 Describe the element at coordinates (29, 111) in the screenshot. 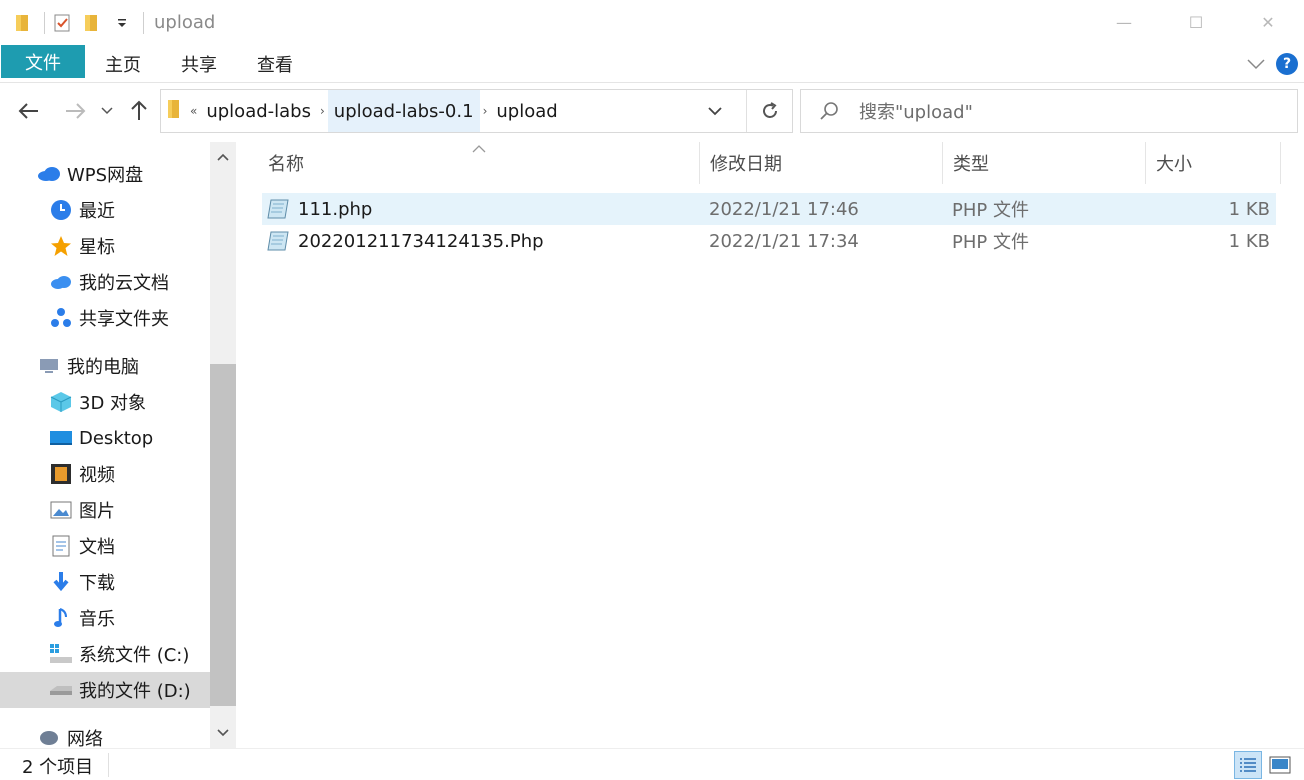

I see `back-button` at that location.